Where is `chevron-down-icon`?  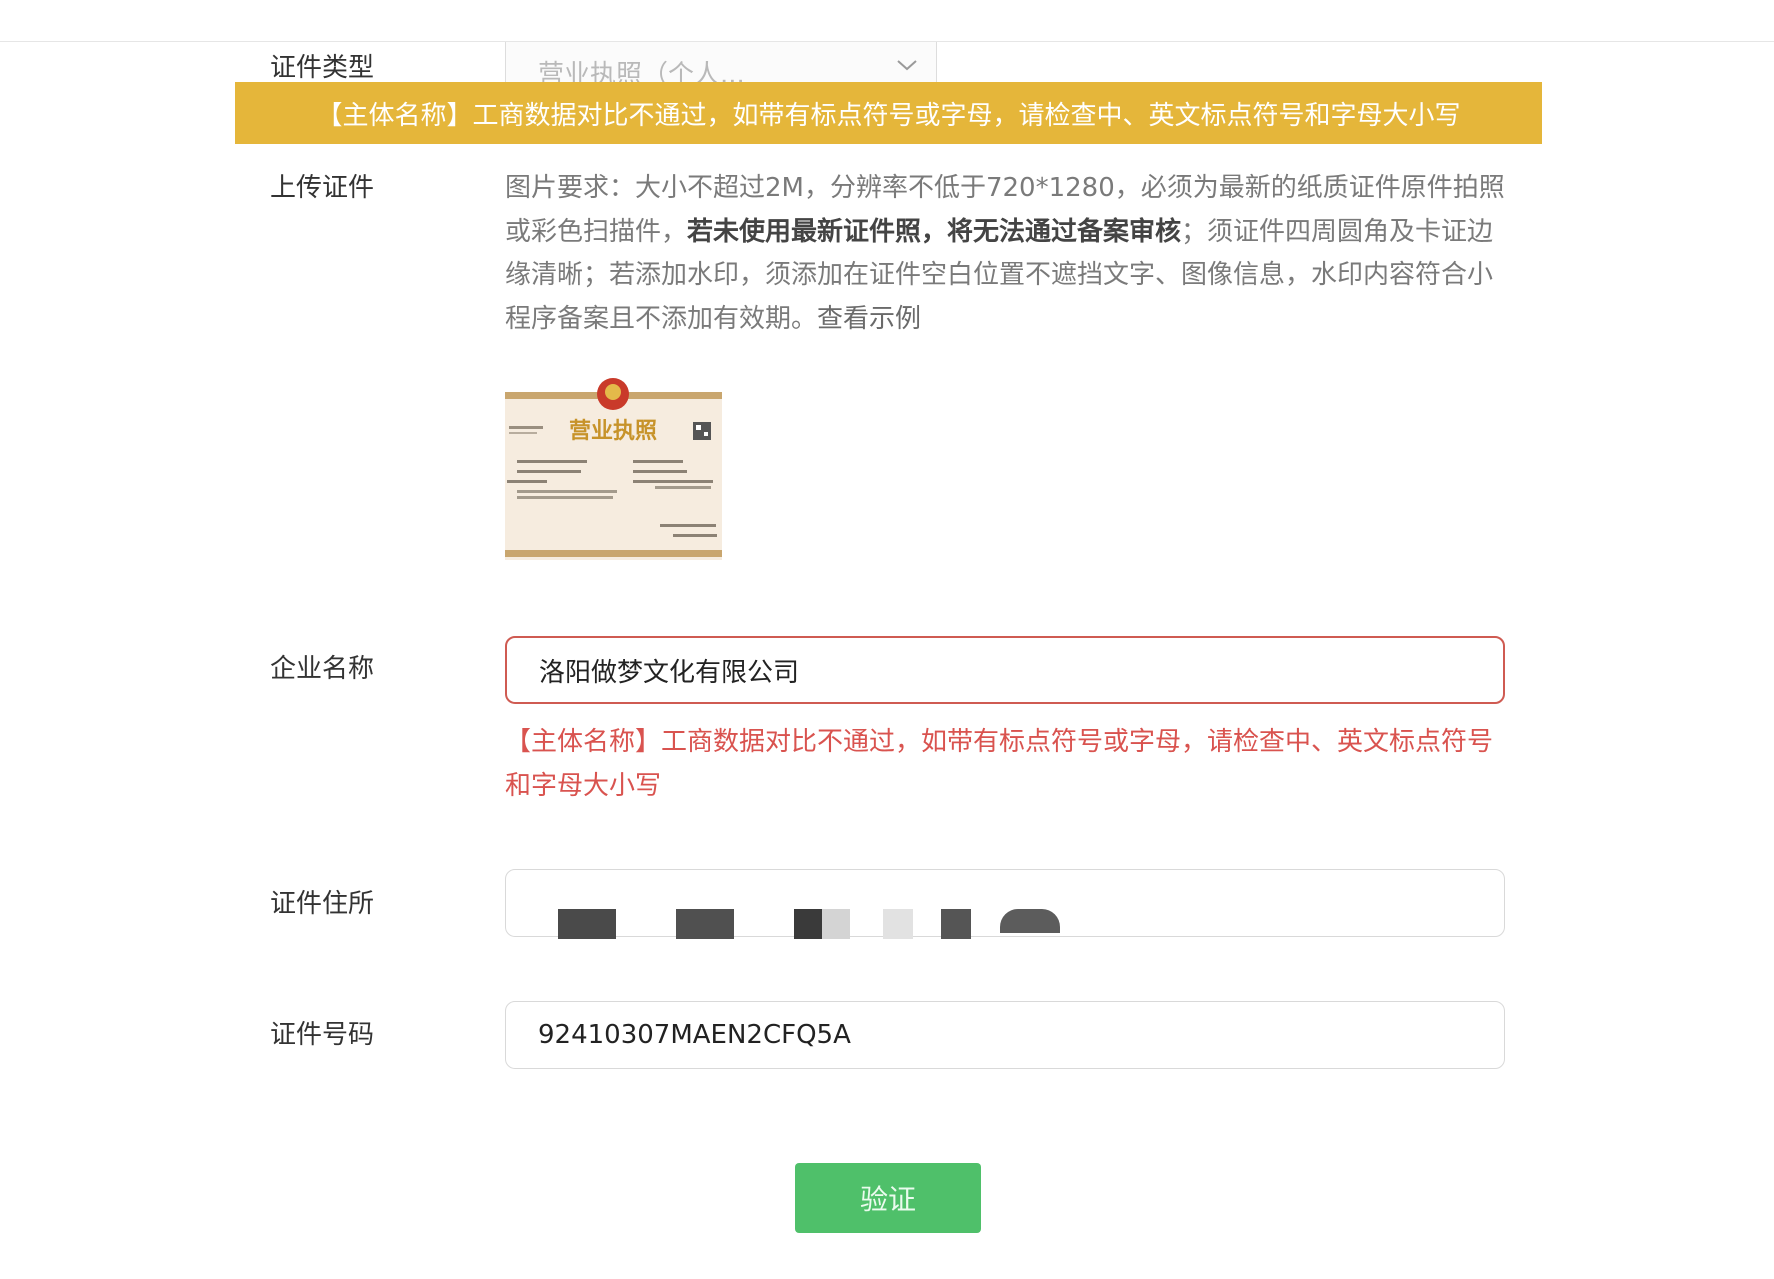 chevron-down-icon is located at coordinates (907, 65).